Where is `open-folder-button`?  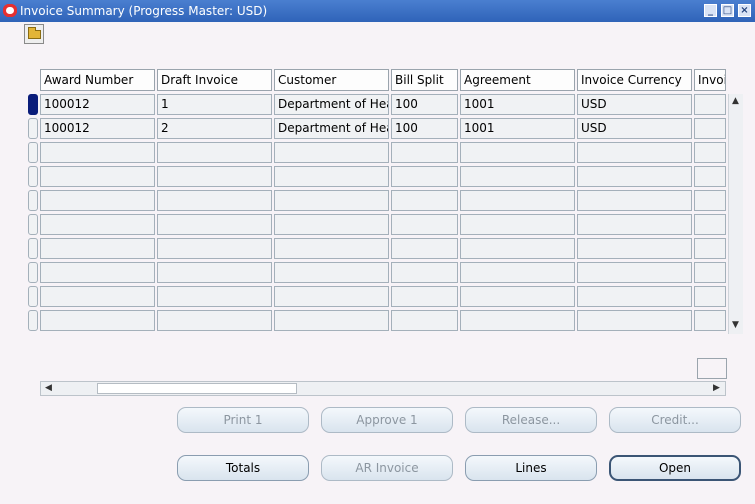 open-folder-button is located at coordinates (34, 34).